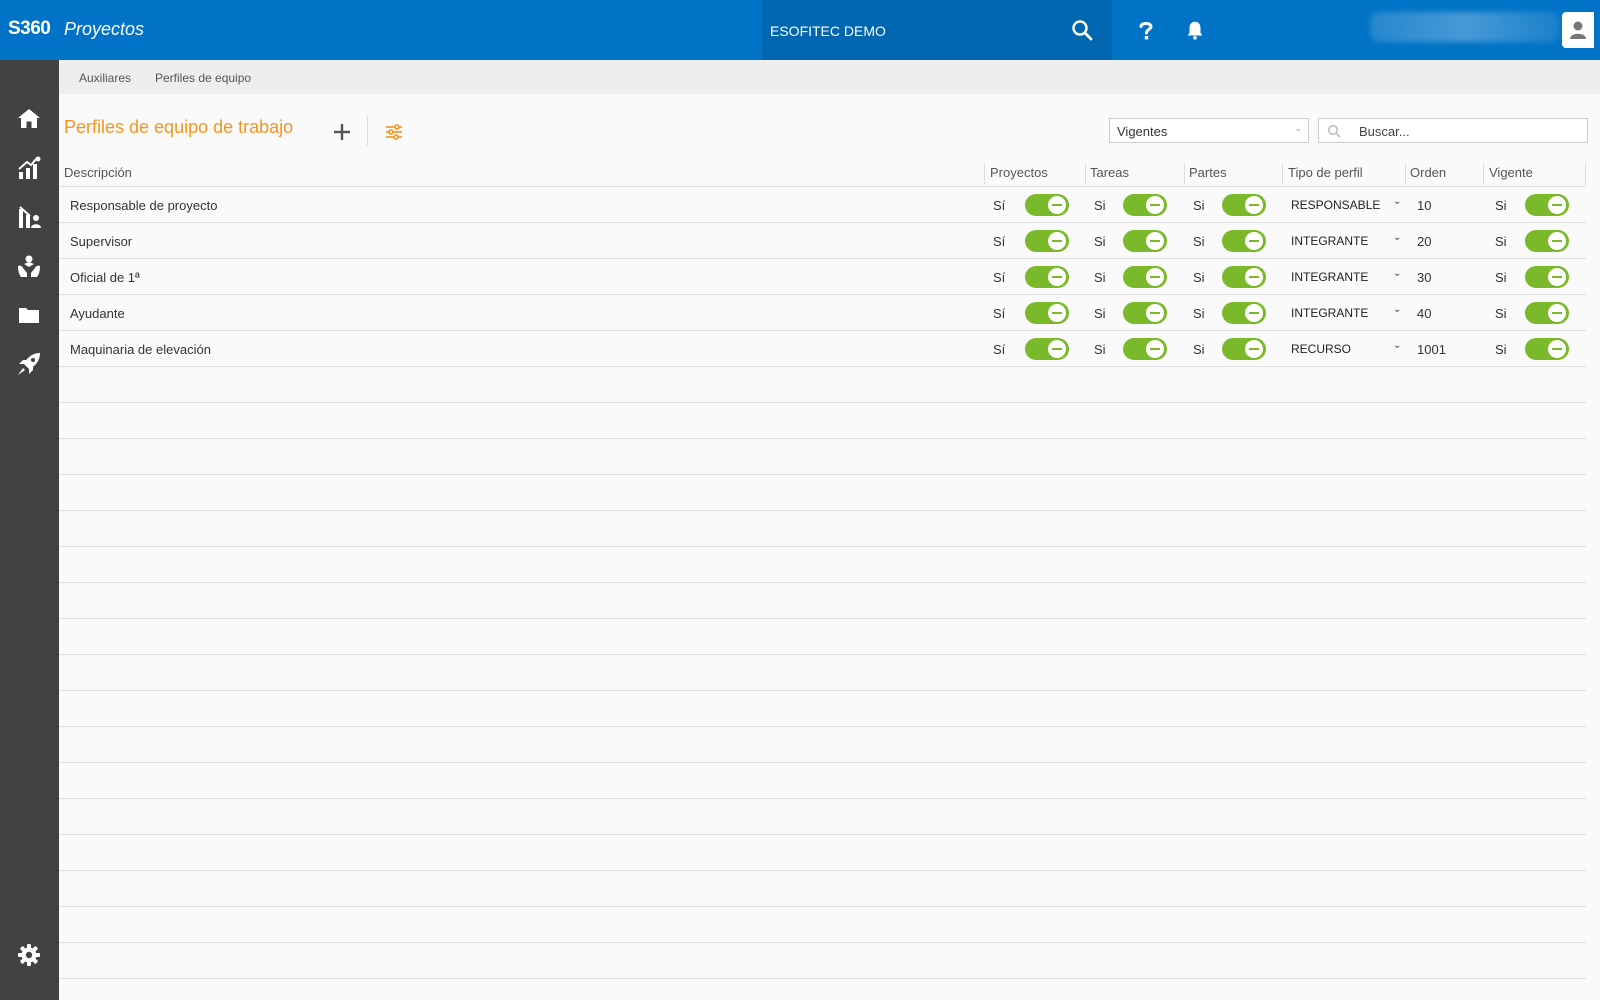 This screenshot has height=1000, width=1600. What do you see at coordinates (1469, 131) in the screenshot?
I see `search-input` at bounding box center [1469, 131].